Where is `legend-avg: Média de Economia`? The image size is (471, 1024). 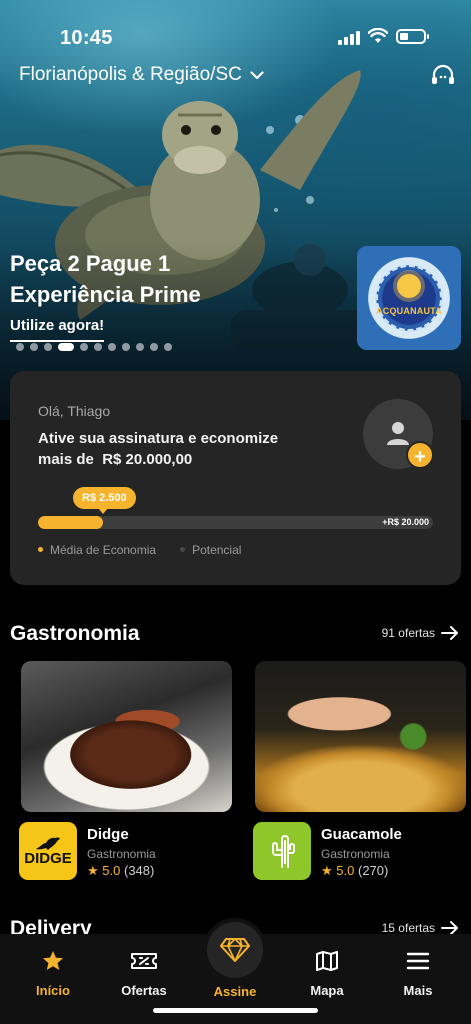 legend-avg: Média de Economia is located at coordinates (97, 550).